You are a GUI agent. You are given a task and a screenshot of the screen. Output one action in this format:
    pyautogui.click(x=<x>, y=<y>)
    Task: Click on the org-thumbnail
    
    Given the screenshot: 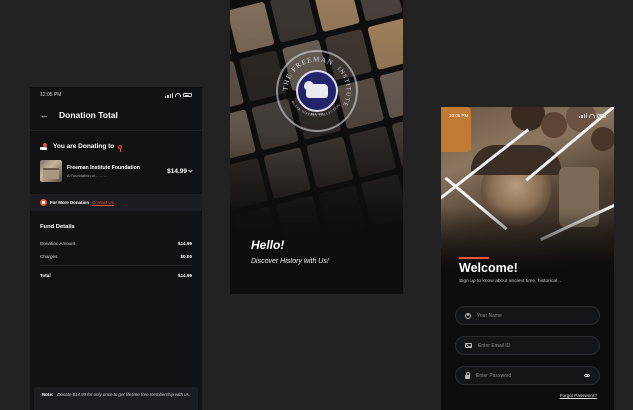 What is the action you would take?
    pyautogui.click(x=51, y=171)
    